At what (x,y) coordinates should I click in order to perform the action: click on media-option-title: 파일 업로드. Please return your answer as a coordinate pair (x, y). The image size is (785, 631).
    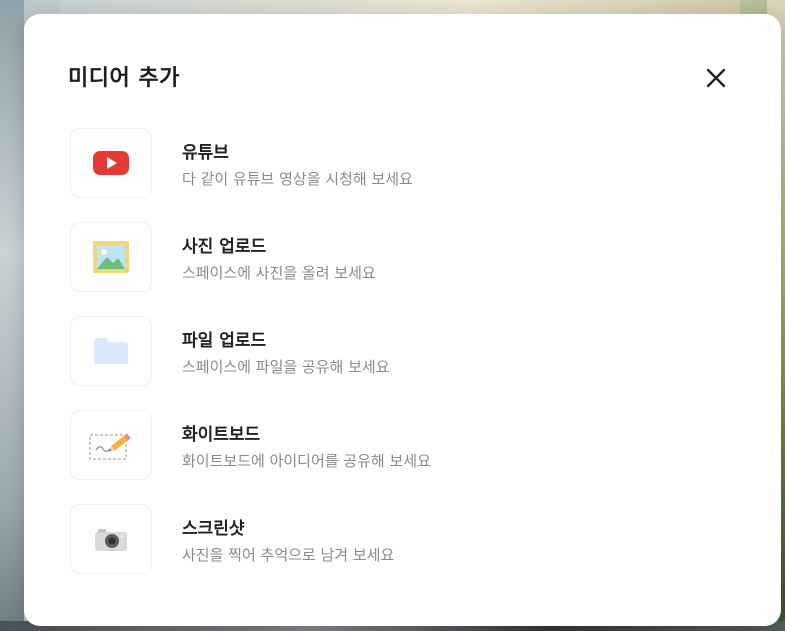
    Looking at the image, I should click on (224, 341).